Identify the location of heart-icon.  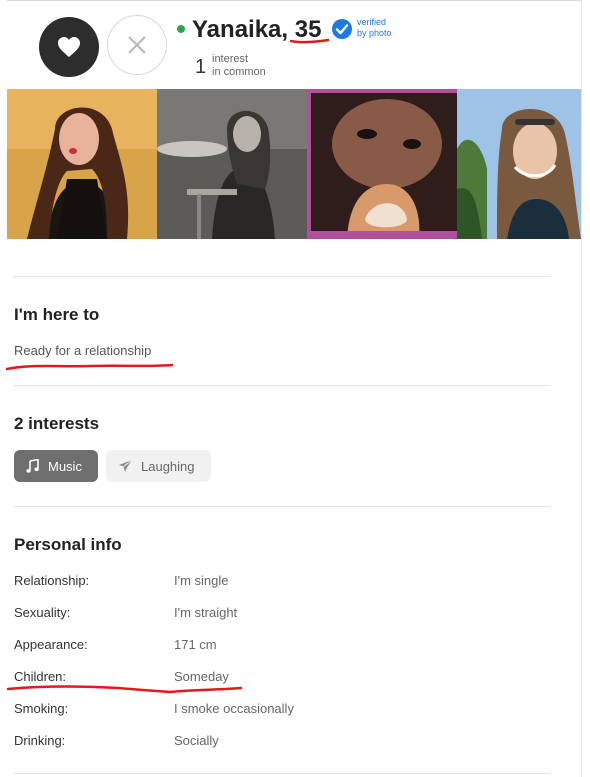
(69, 47).